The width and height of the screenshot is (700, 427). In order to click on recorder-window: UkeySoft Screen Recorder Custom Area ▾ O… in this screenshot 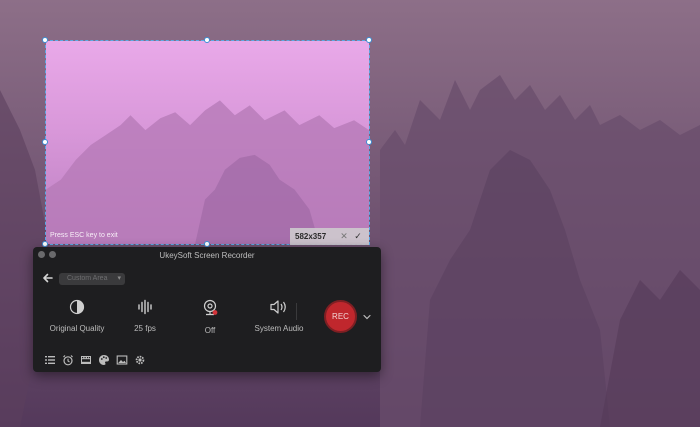, I will do `click(207, 309)`.